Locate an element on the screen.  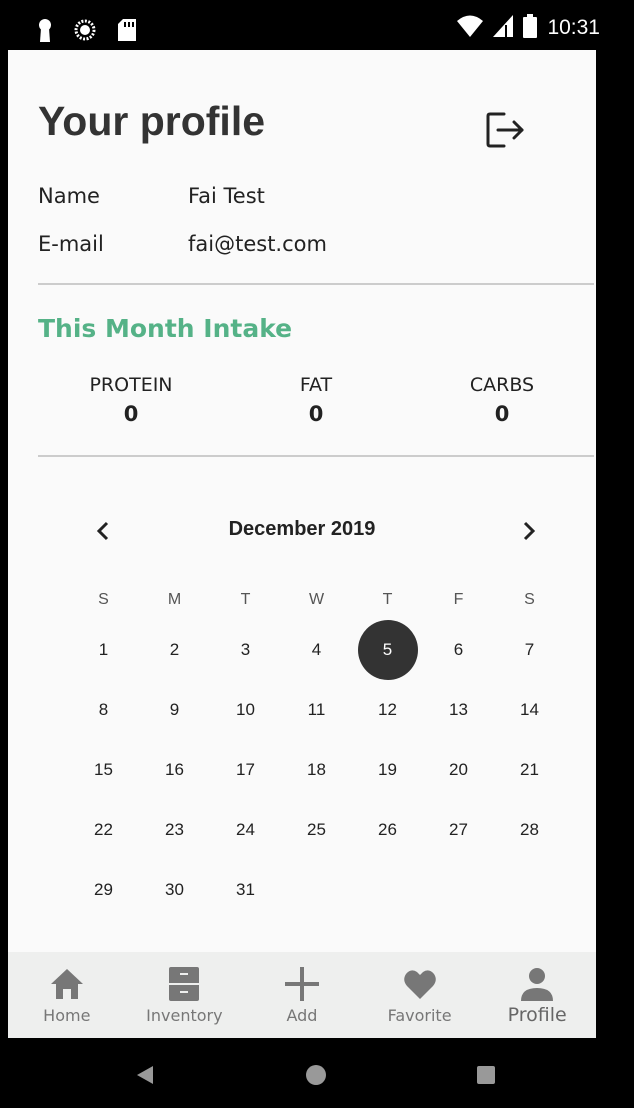
nav-inventory: Inventory is located at coordinates (185, 995).